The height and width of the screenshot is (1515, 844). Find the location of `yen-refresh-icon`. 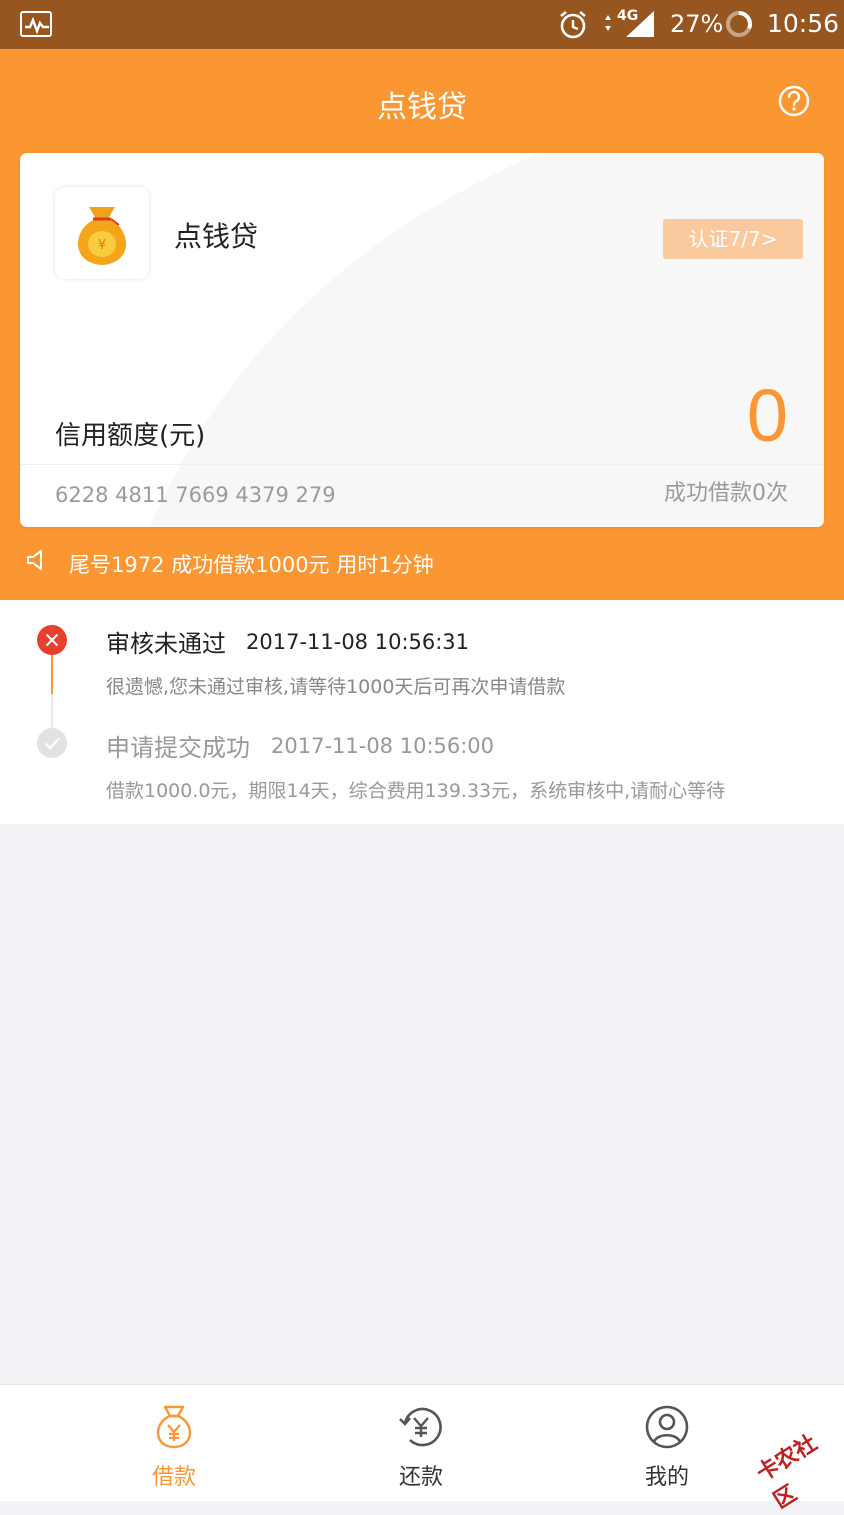

yen-refresh-icon is located at coordinates (420, 1427).